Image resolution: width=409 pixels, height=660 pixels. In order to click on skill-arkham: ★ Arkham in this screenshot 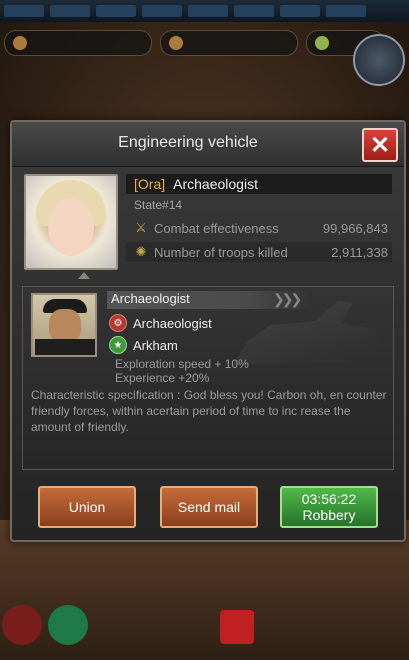, I will do `click(143, 345)`.